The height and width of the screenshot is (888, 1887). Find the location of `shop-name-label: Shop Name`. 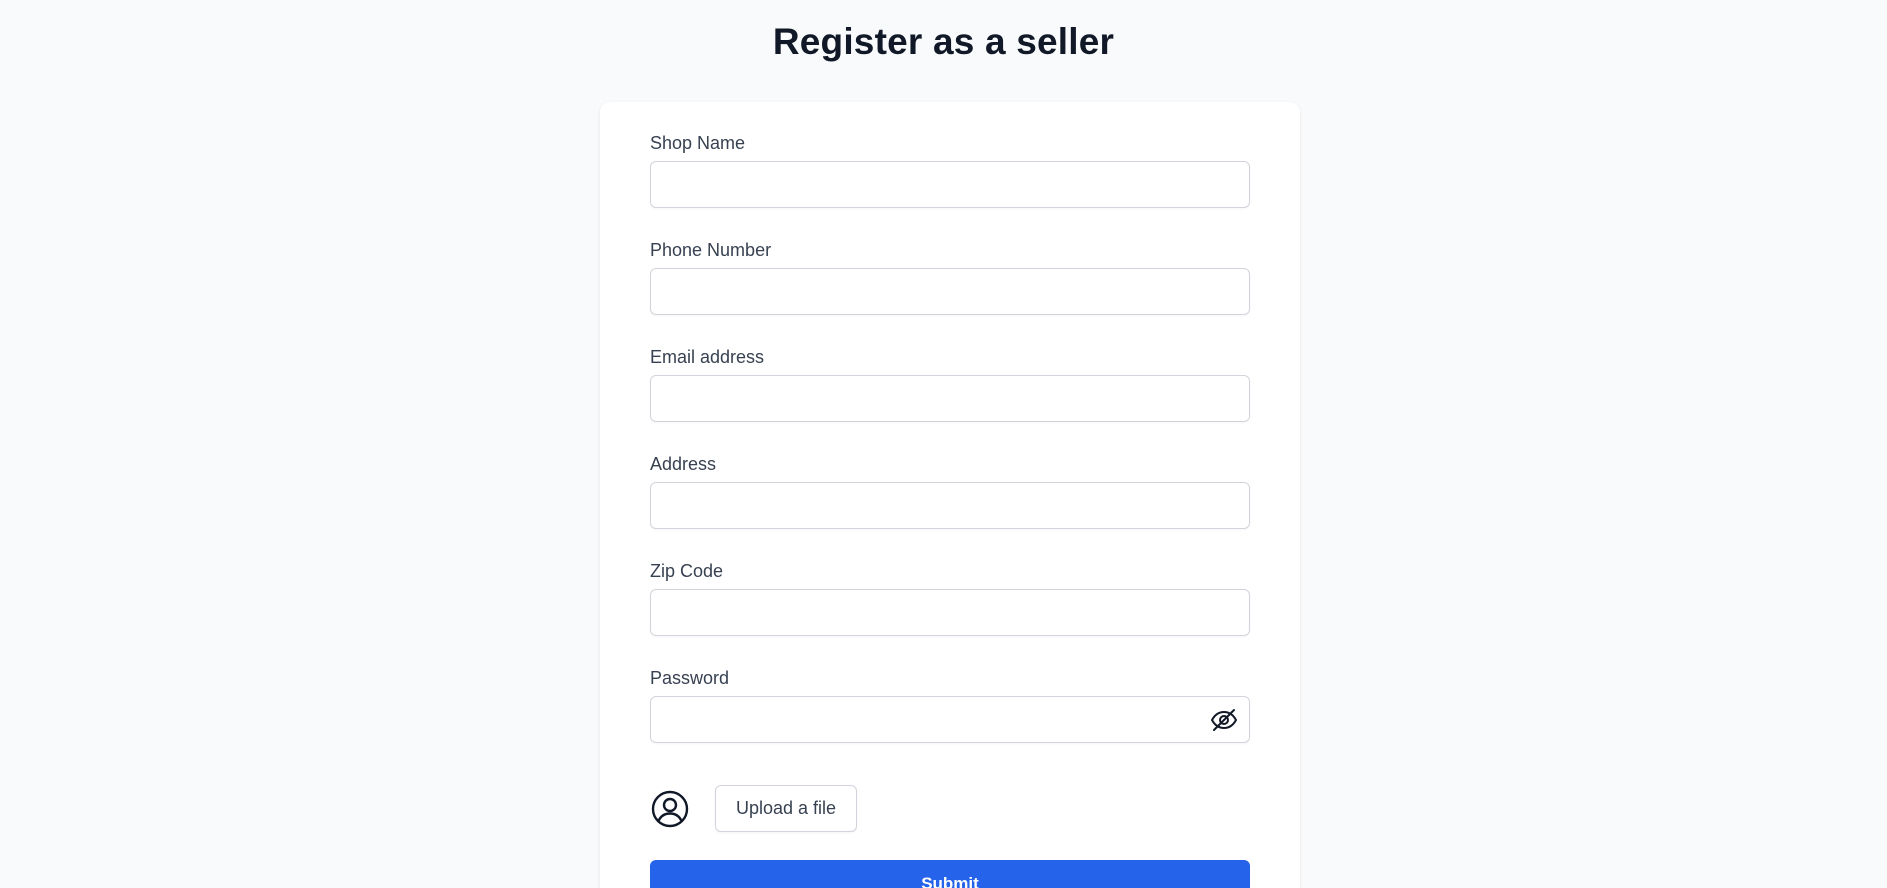

shop-name-label: Shop Name is located at coordinates (698, 143).